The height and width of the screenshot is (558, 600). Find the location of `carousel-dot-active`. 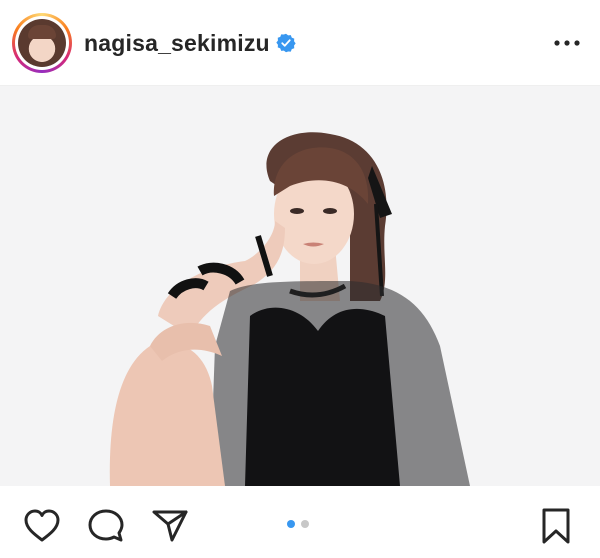

carousel-dot-active is located at coordinates (291, 524).